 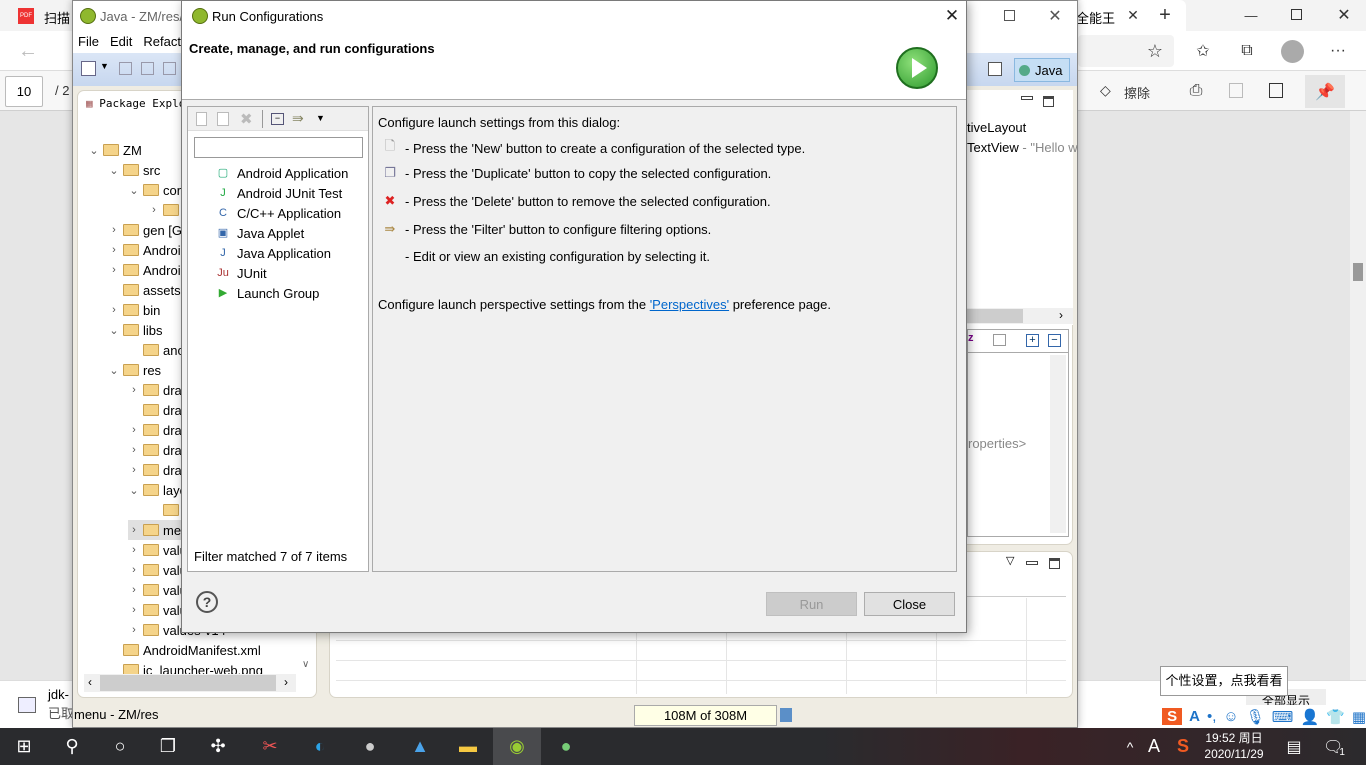 I want to click on run-button: Run, so click(x=811, y=604).